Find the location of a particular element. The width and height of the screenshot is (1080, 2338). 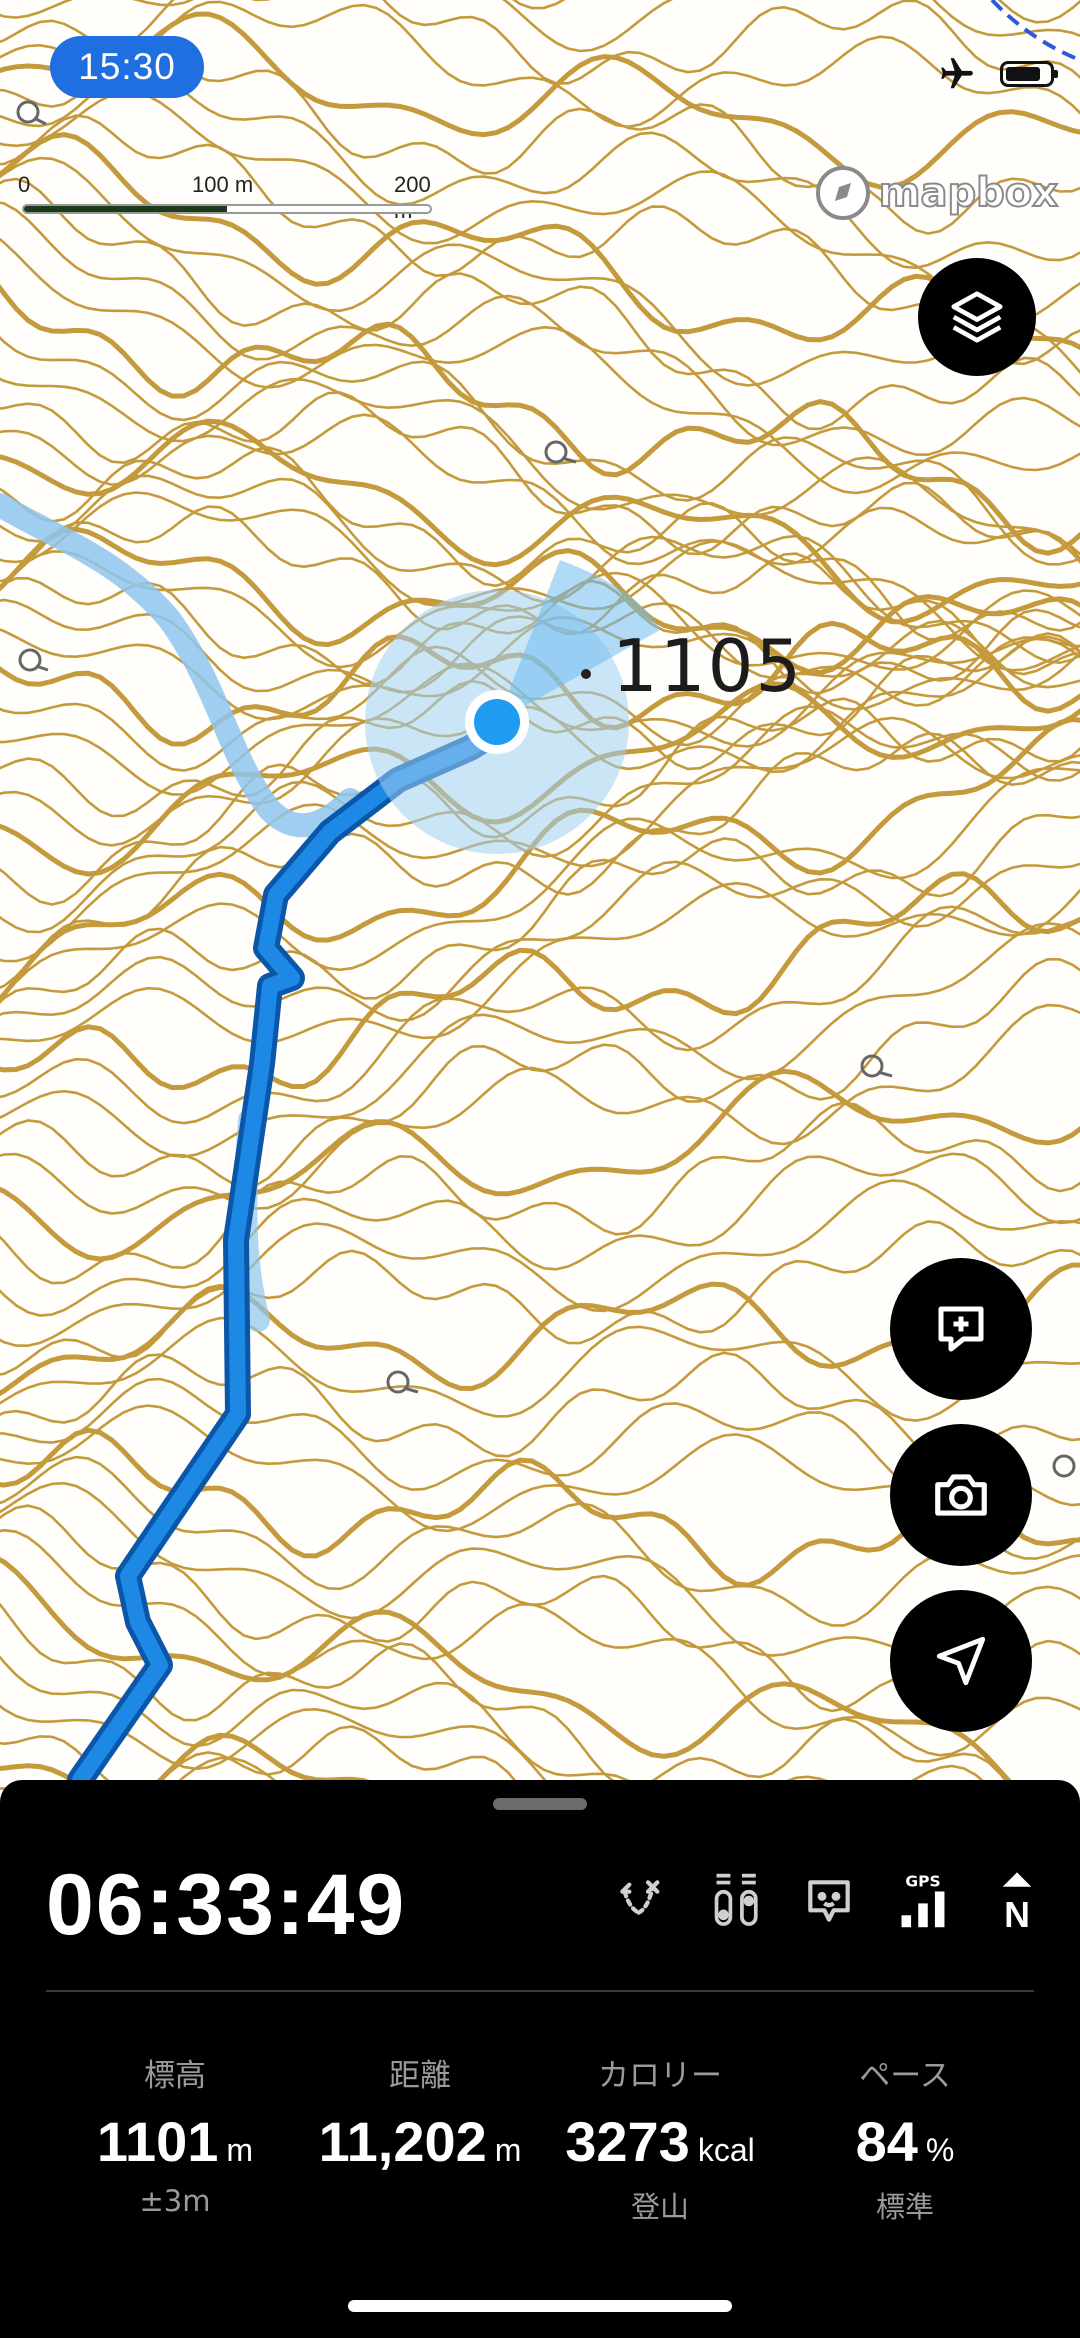

stat-pace: ペース 84% 標準 is located at coordinates (905, 2138).